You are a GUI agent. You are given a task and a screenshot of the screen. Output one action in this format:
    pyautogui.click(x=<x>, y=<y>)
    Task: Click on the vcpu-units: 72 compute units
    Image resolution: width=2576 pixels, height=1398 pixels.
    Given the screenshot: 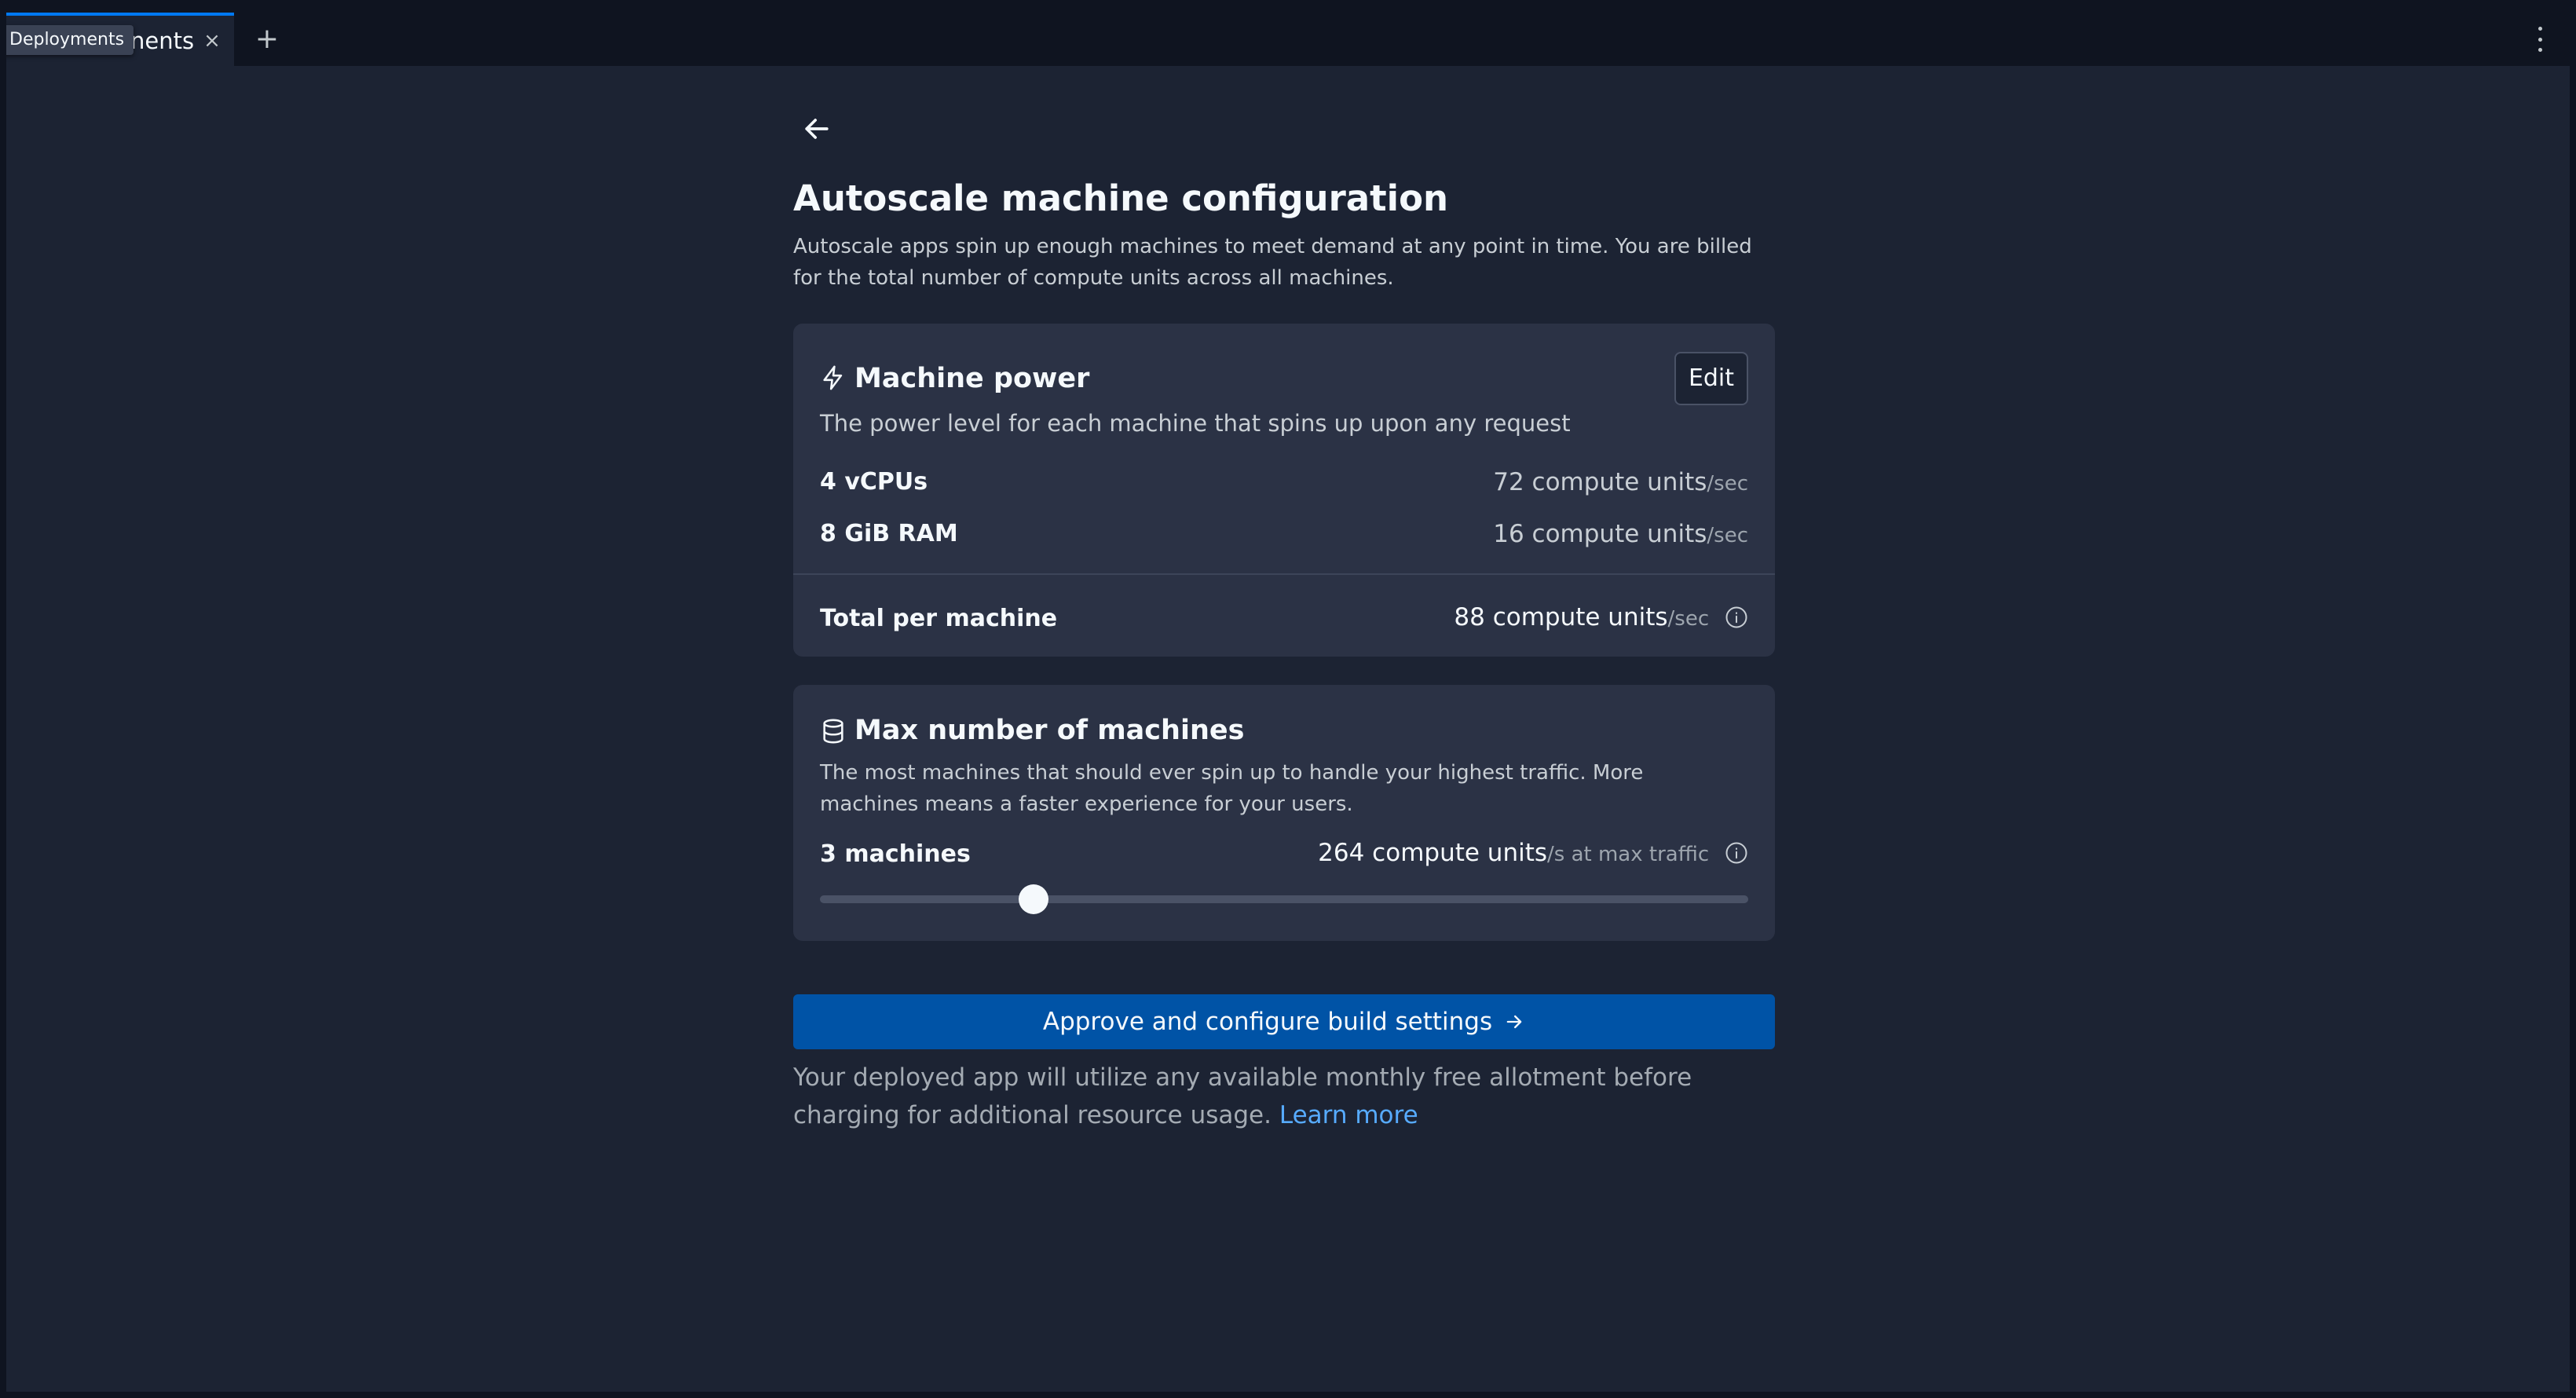 What is the action you would take?
    pyautogui.click(x=1600, y=482)
    